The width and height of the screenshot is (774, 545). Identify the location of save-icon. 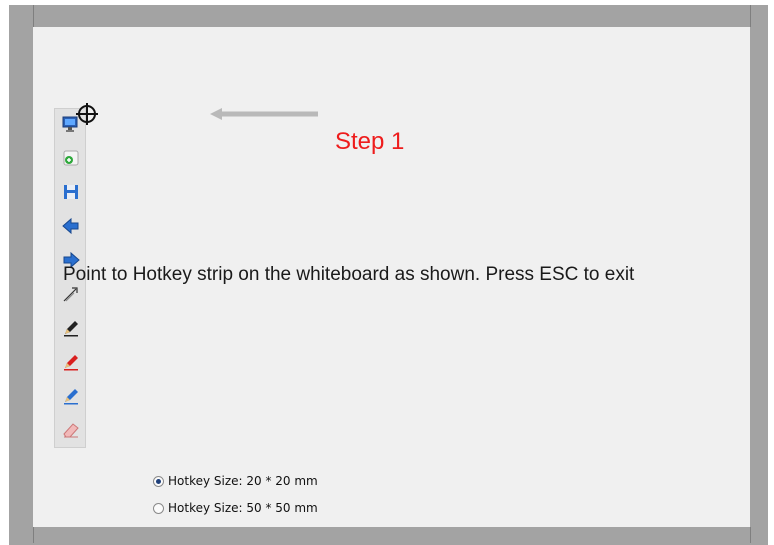
(71, 192).